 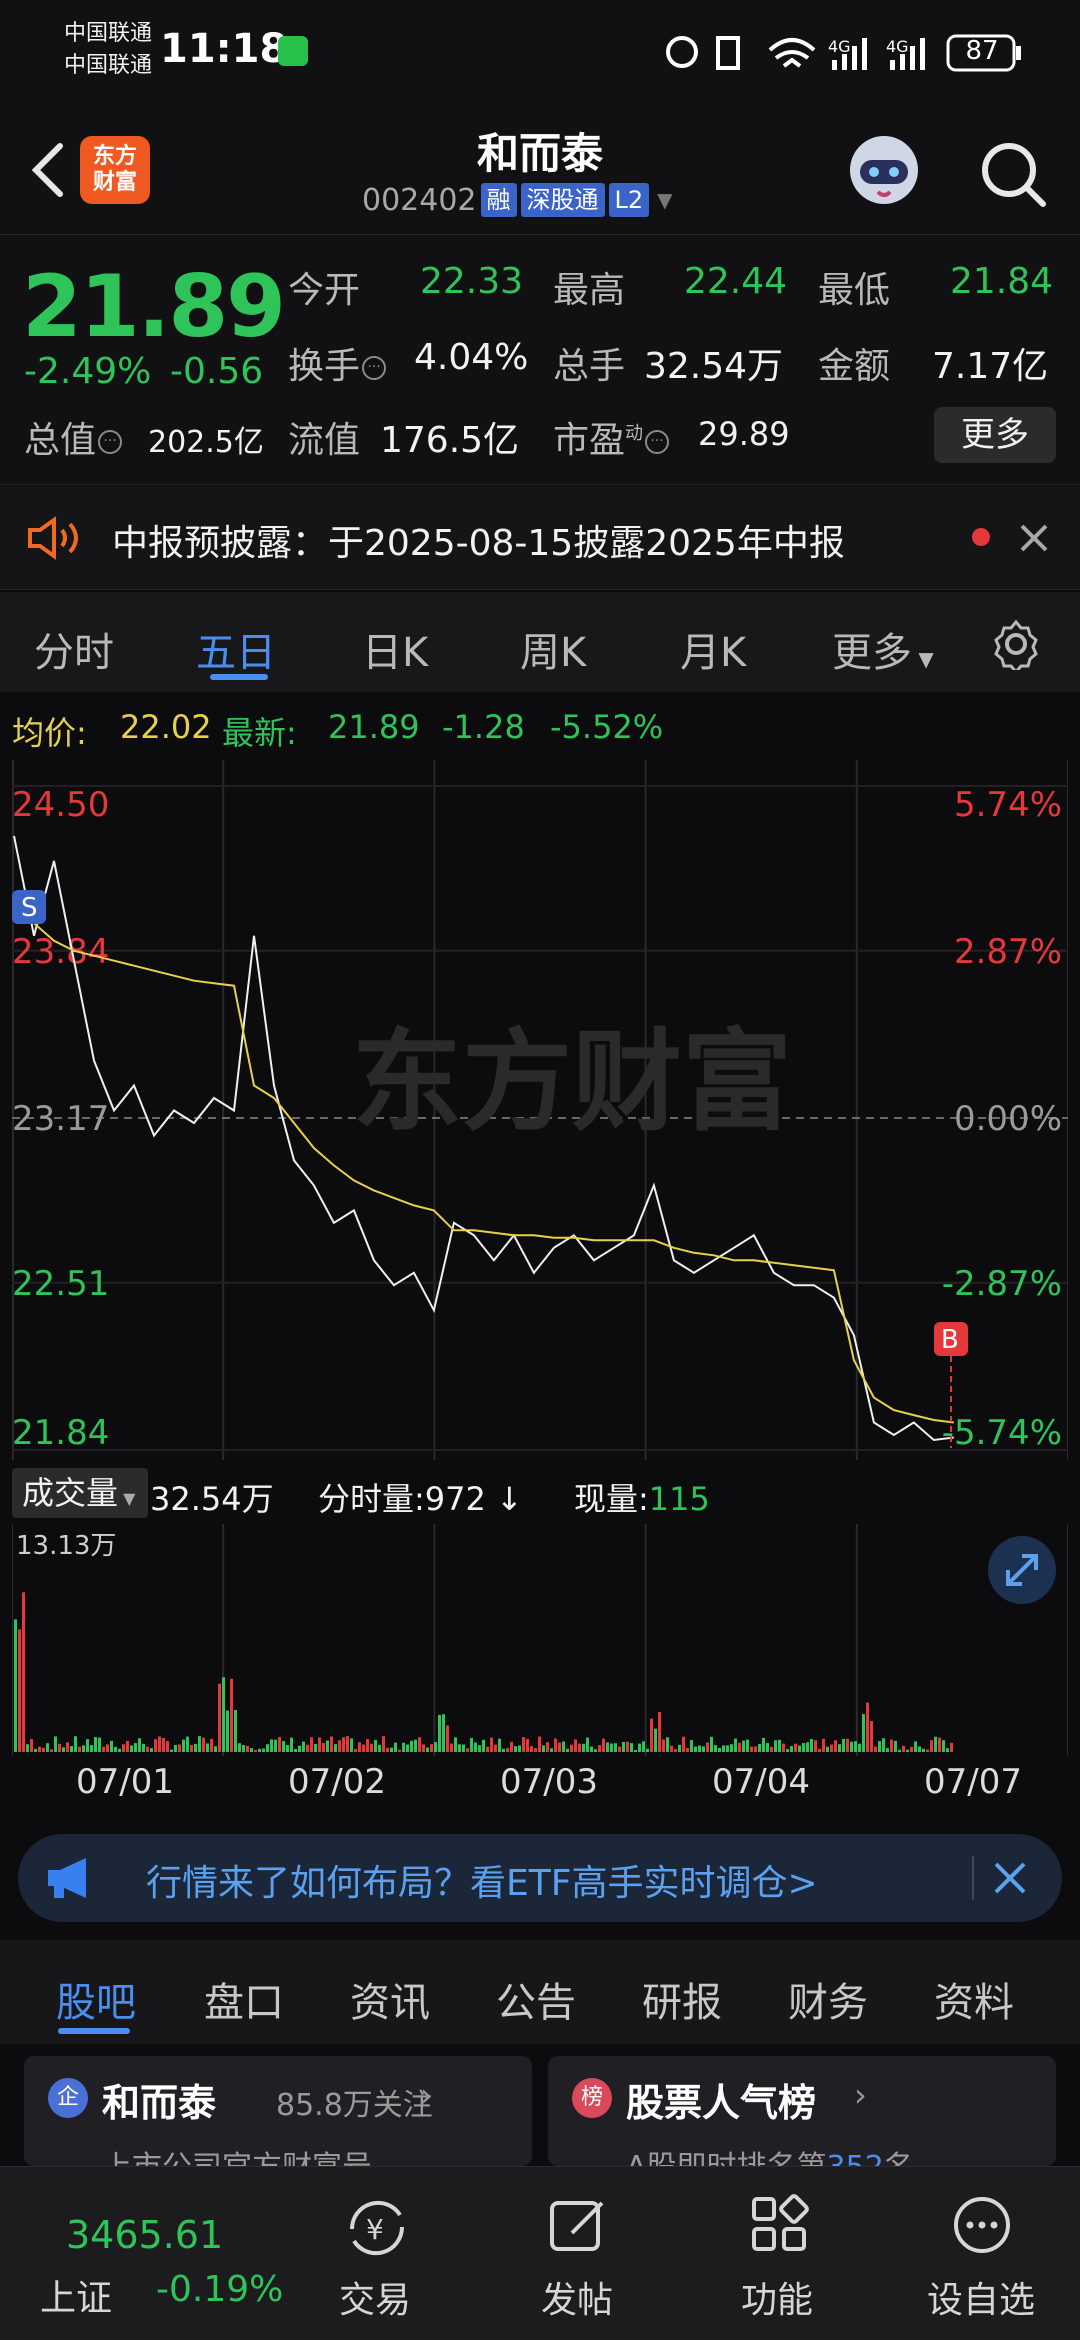 What do you see at coordinates (611, 437) in the screenshot?
I see `pe-label: 市盈动 ···` at bounding box center [611, 437].